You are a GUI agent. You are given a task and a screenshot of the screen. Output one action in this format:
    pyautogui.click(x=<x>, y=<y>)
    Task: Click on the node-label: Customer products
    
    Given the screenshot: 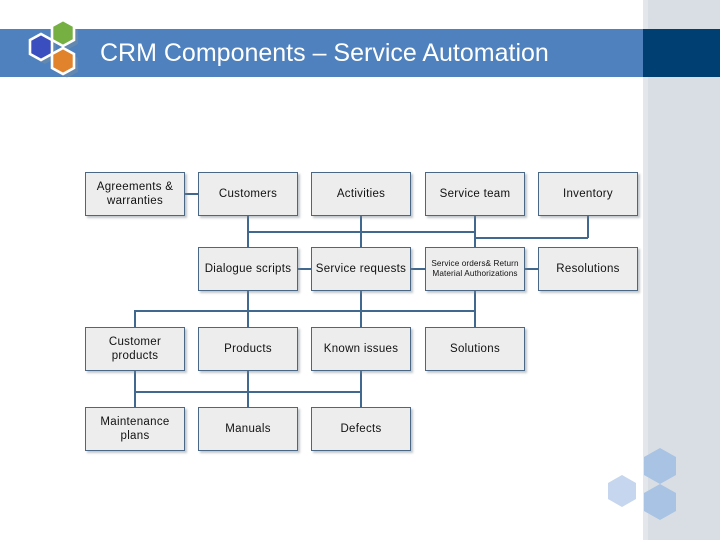 What is the action you would take?
    pyautogui.click(x=135, y=349)
    